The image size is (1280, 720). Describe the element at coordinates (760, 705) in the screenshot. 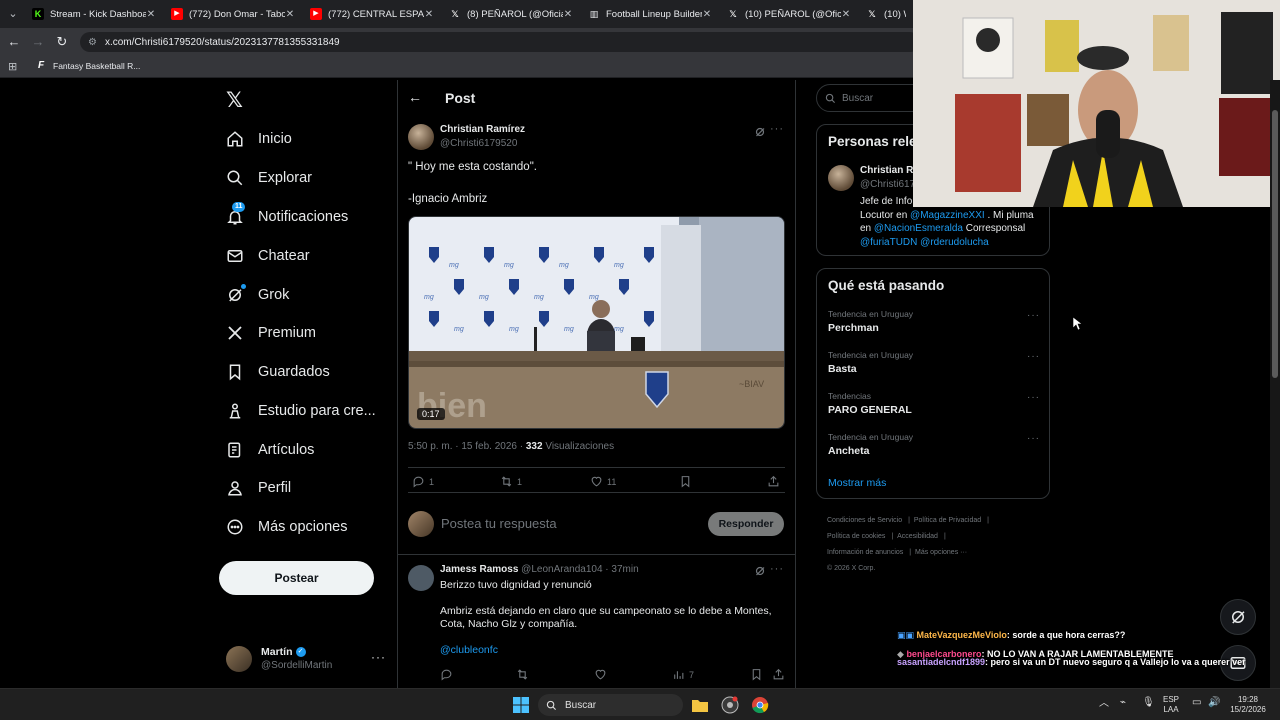

I see `chrome-icon` at that location.